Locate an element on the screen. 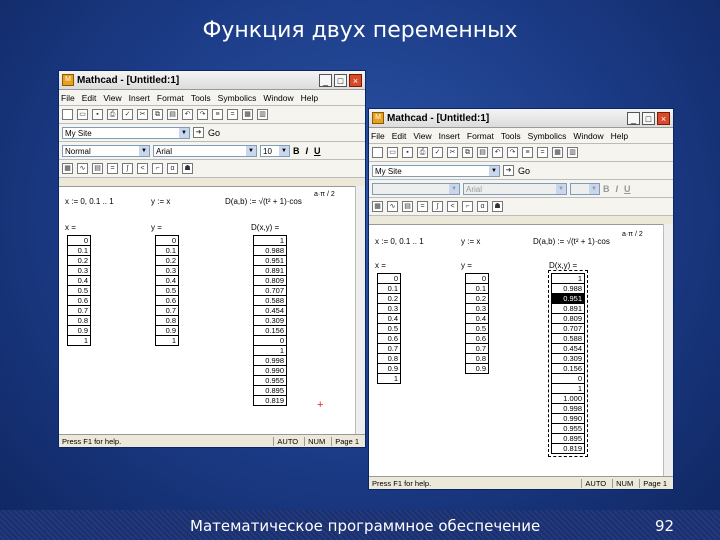 The height and width of the screenshot is (540, 720). copy-icon: ⧉ is located at coordinates (467, 152).